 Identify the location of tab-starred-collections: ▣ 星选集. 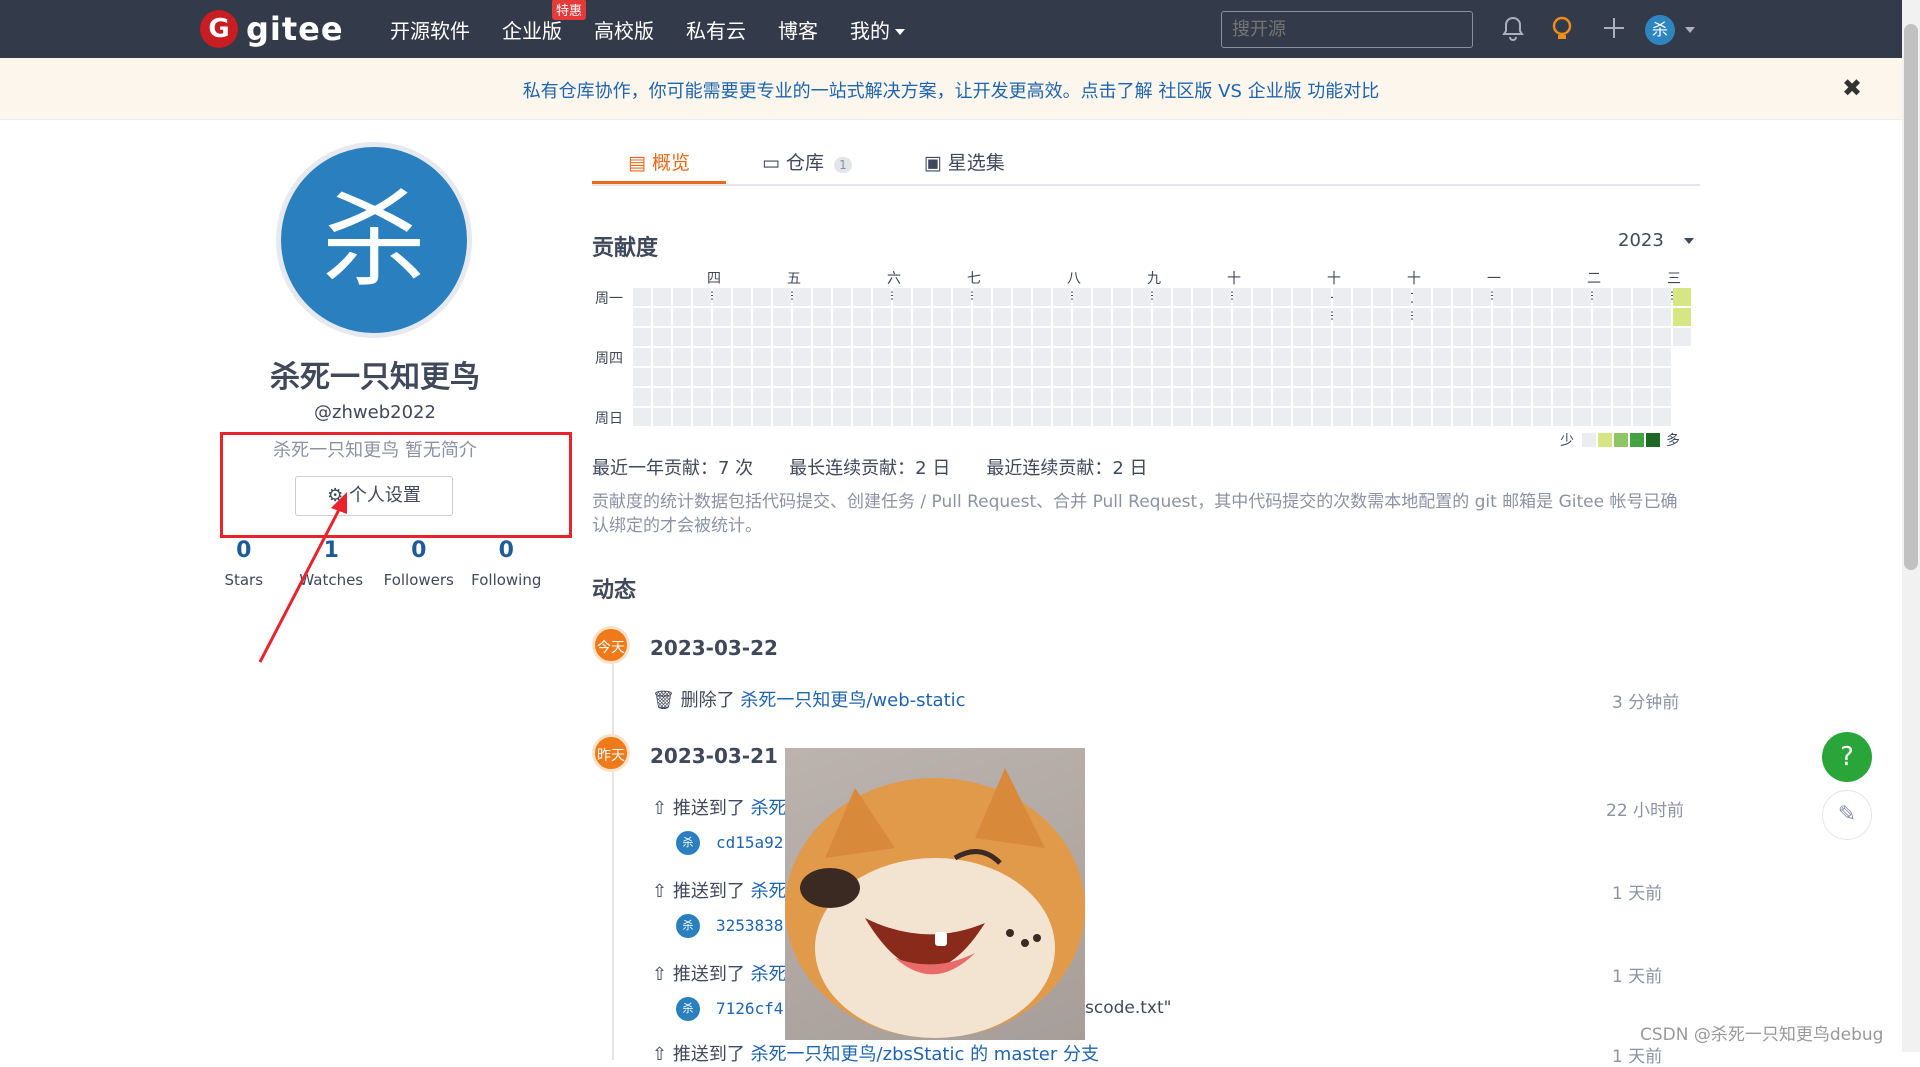
(964, 162).